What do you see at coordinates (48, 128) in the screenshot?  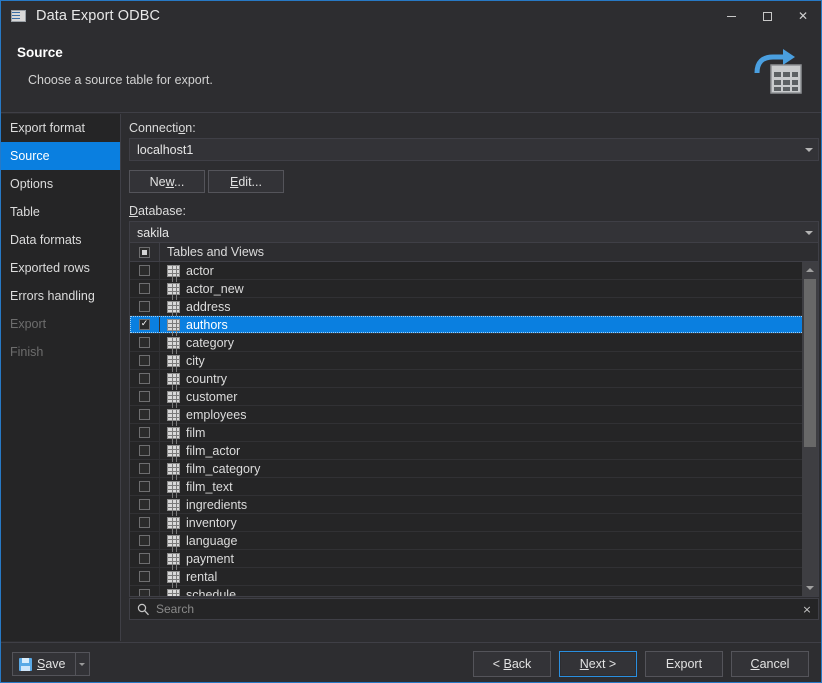 I see `sidebar-item-label: Export format` at bounding box center [48, 128].